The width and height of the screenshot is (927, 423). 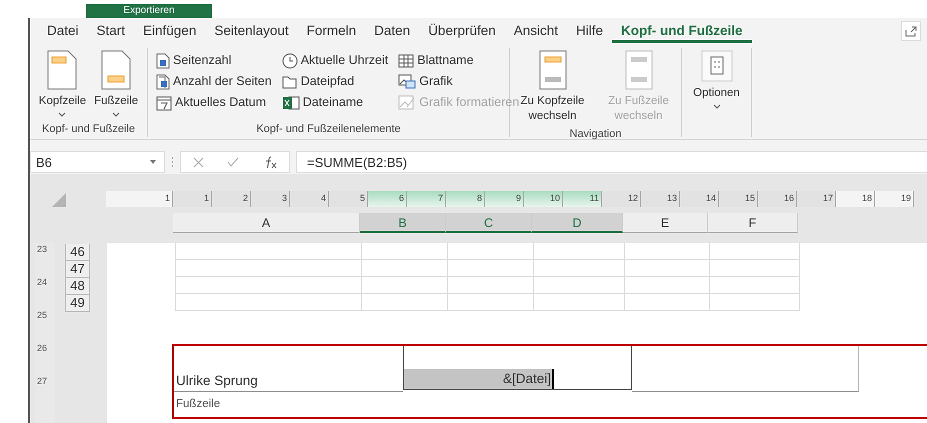 I want to click on ribbon-button: Optionen, so click(x=716, y=84).